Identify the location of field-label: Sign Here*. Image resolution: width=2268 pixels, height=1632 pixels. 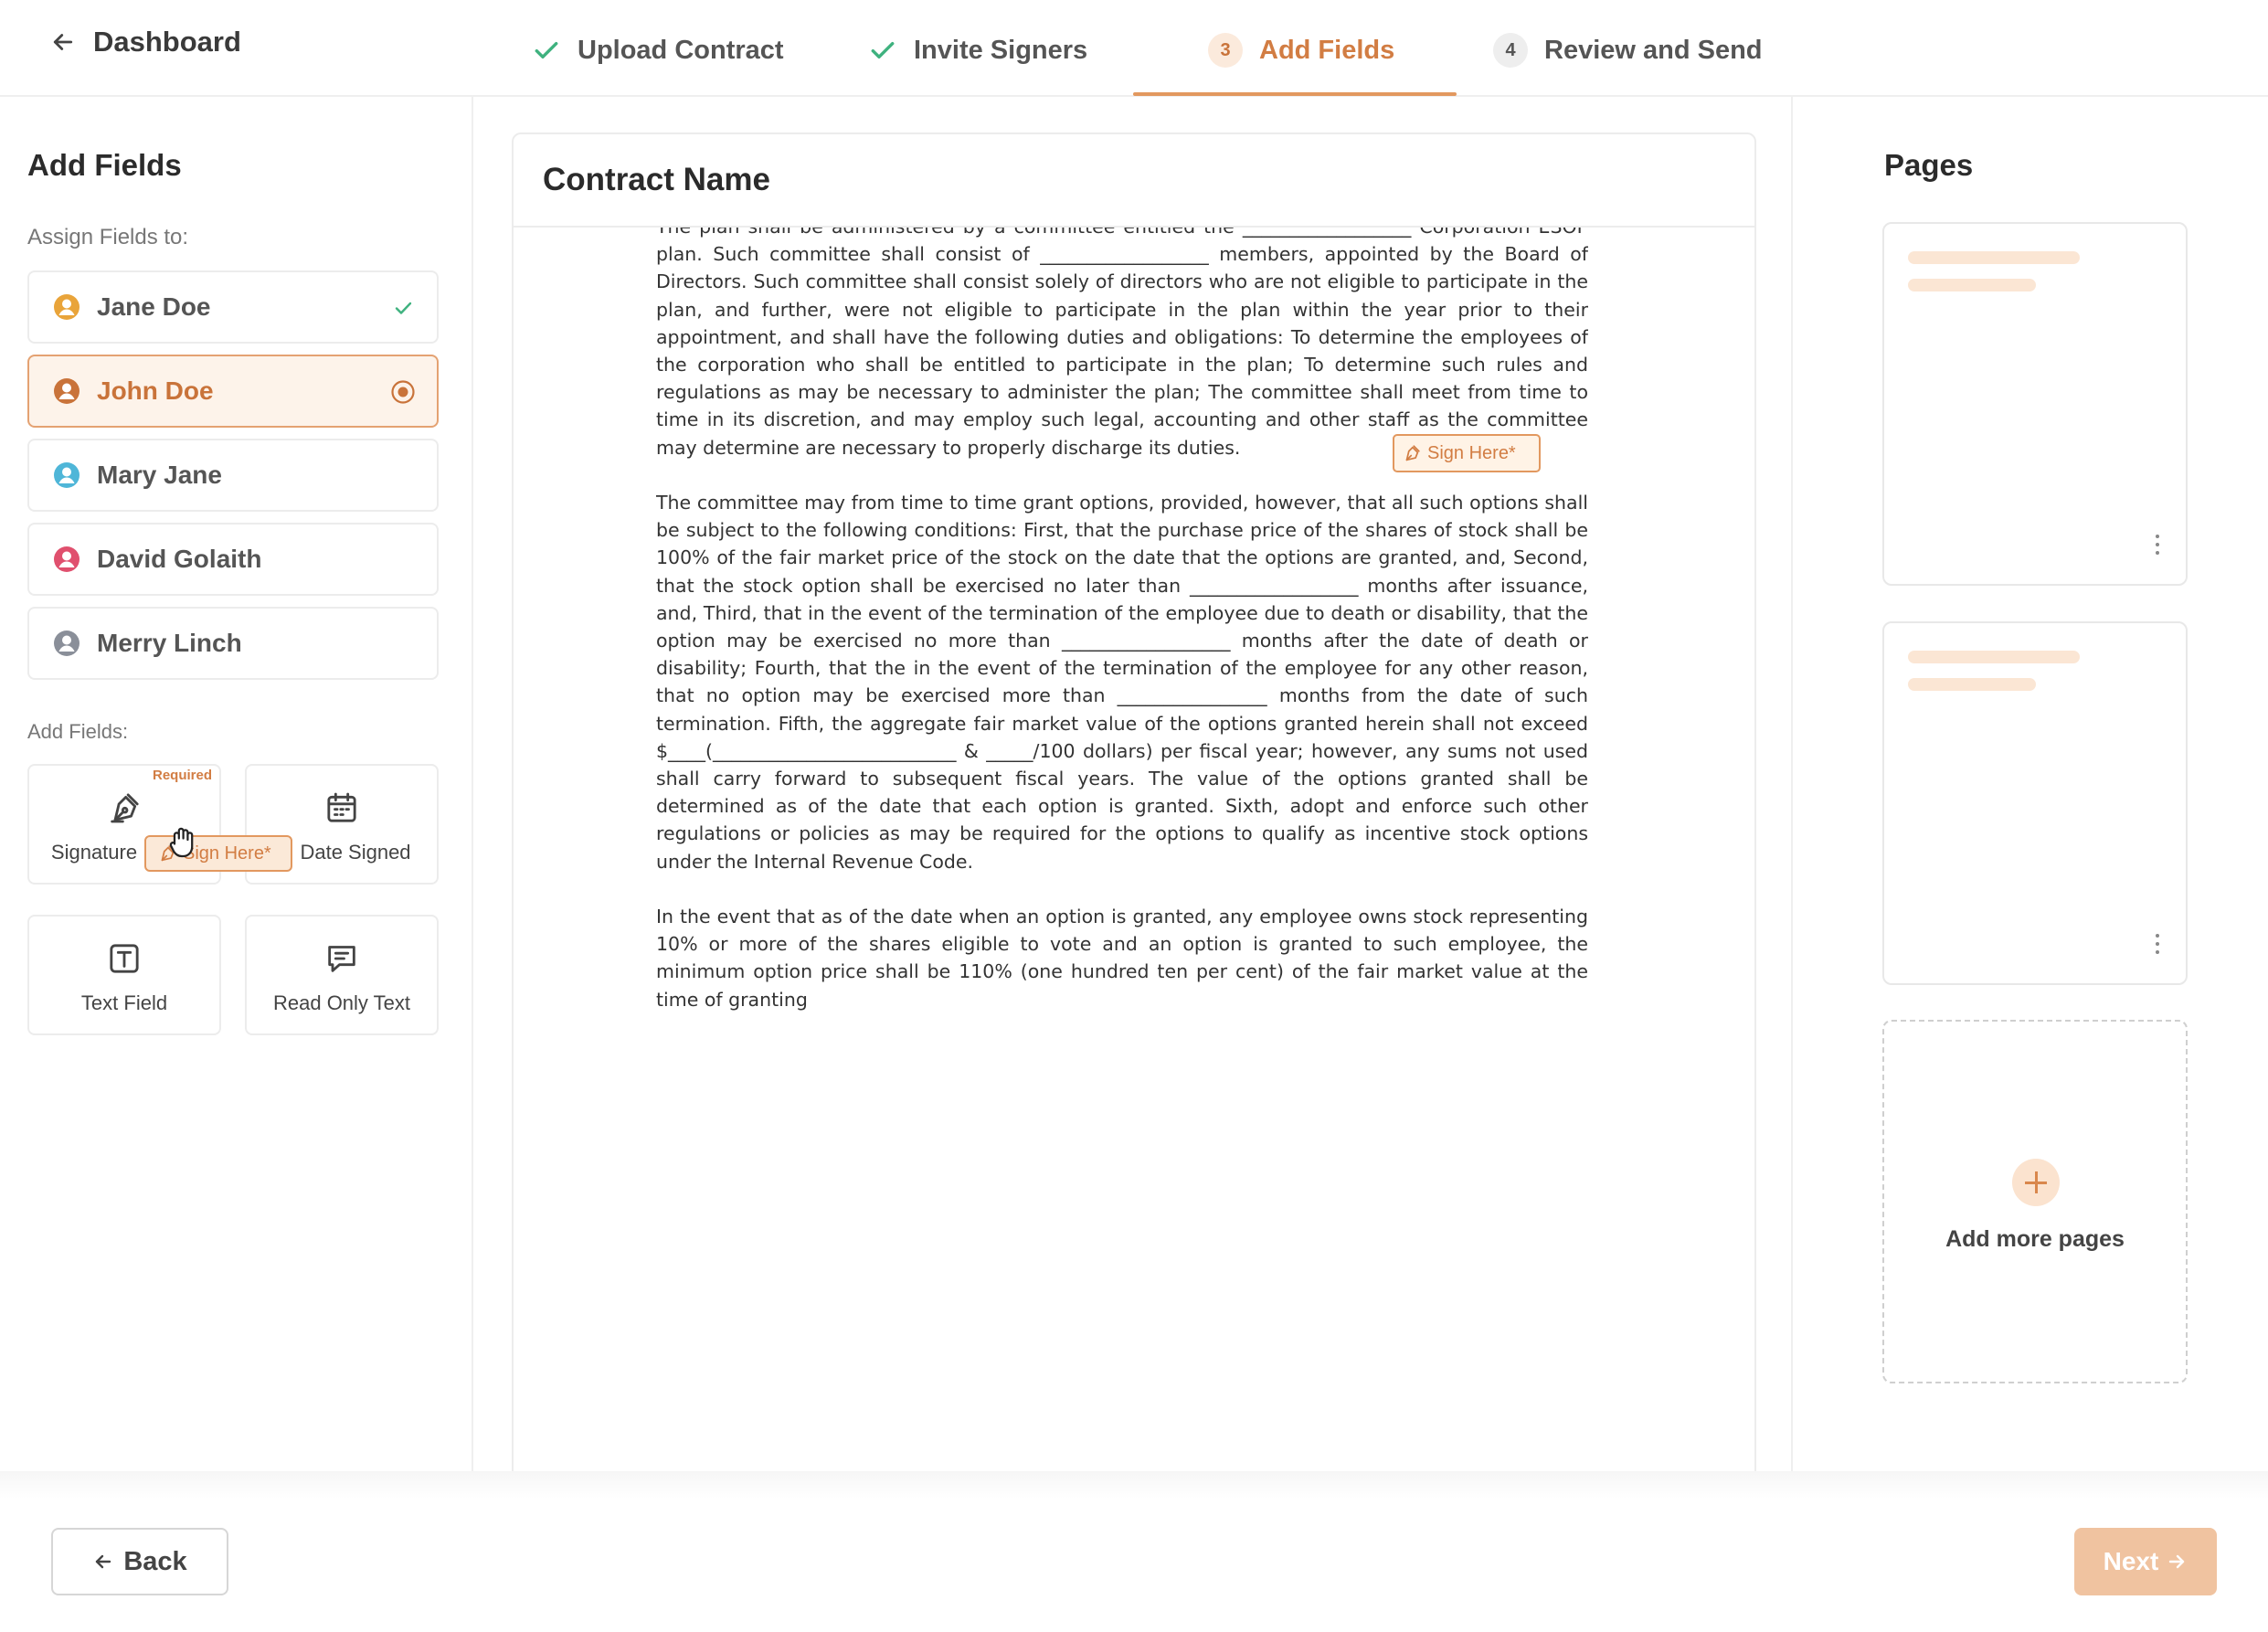
(1471, 453).